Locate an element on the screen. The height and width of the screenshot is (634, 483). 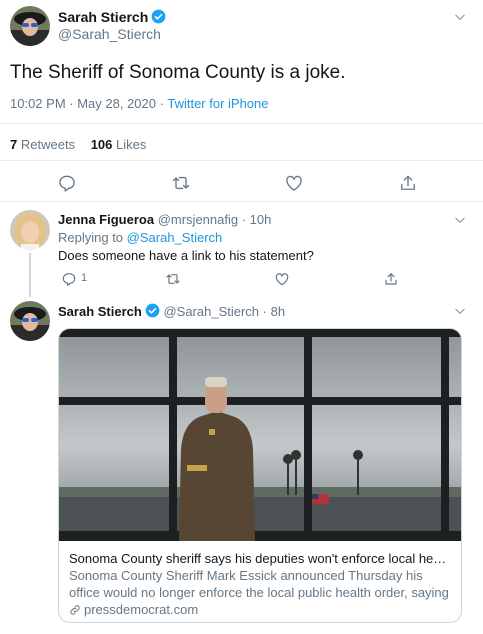
reply-author-name: Jenna Figueroa is located at coordinates (106, 219).